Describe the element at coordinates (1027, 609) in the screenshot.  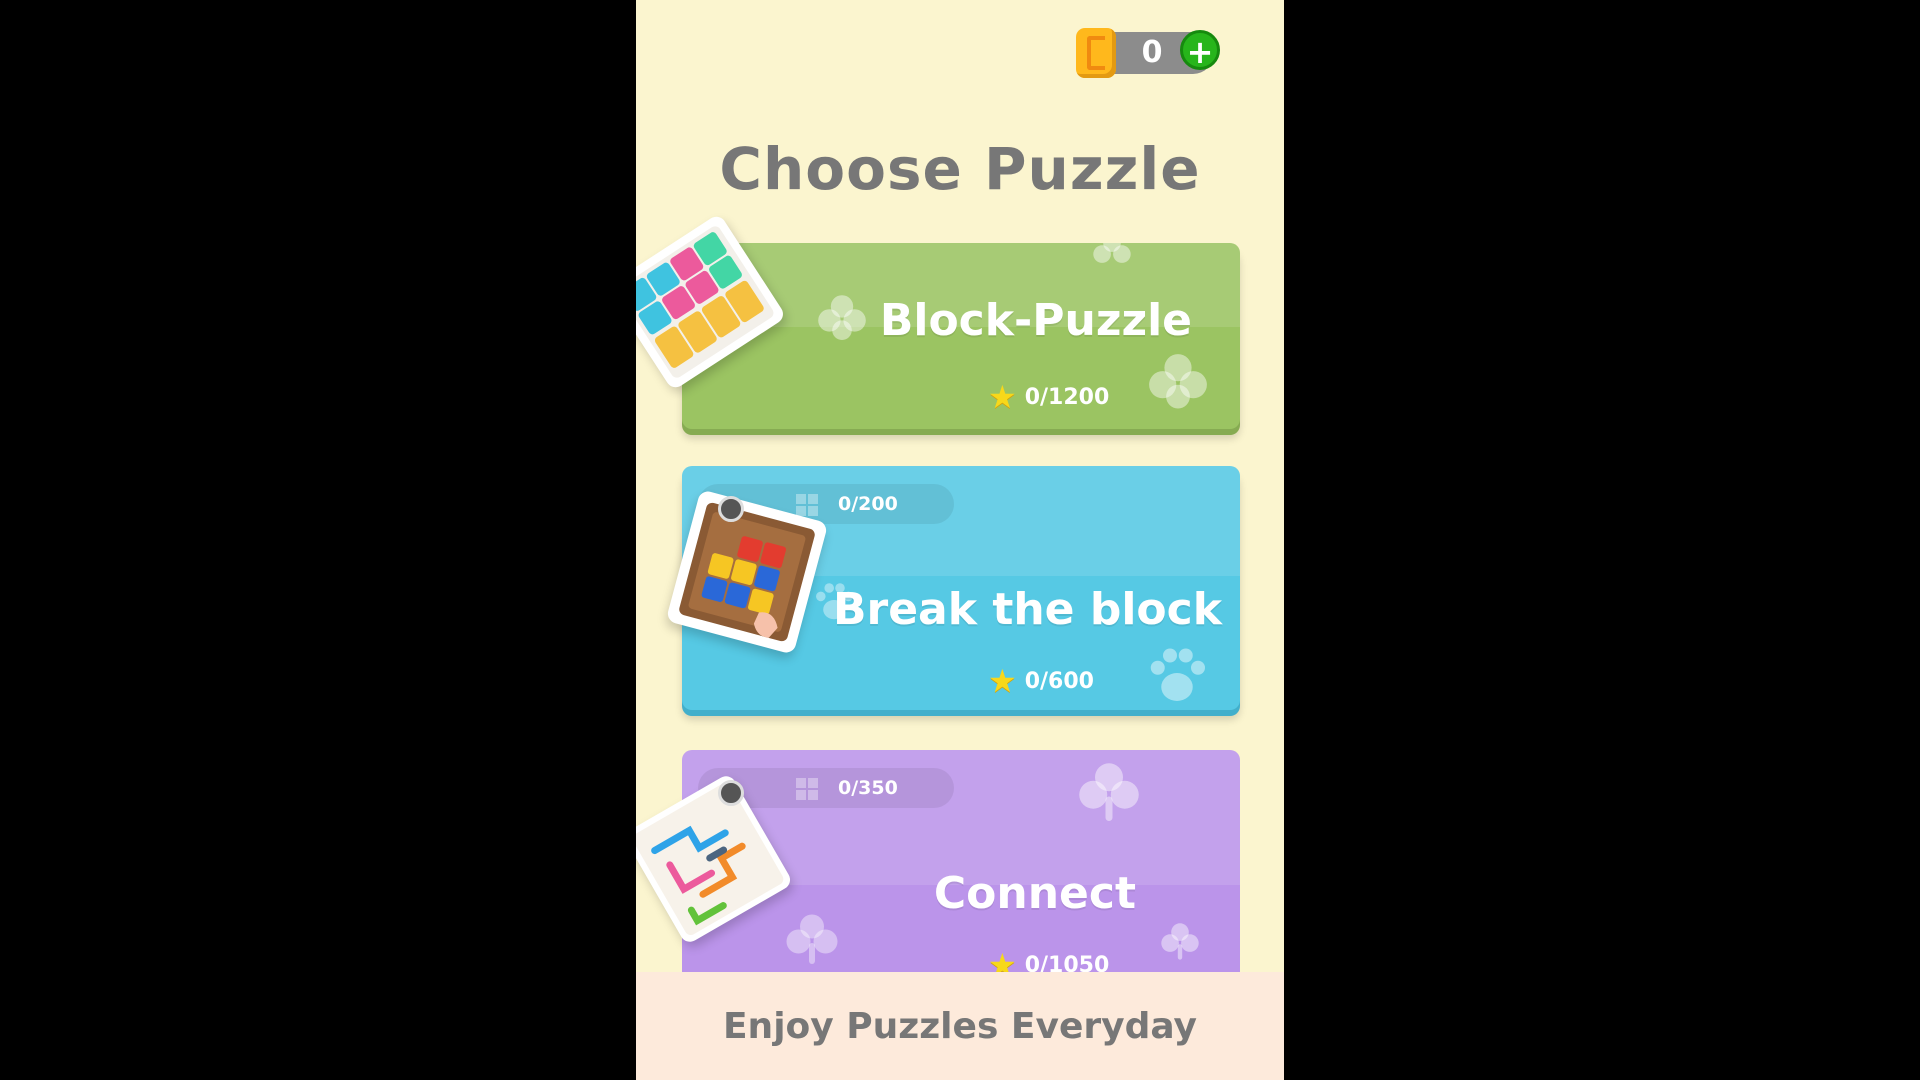
I see `puzzle-title: Break the block` at that location.